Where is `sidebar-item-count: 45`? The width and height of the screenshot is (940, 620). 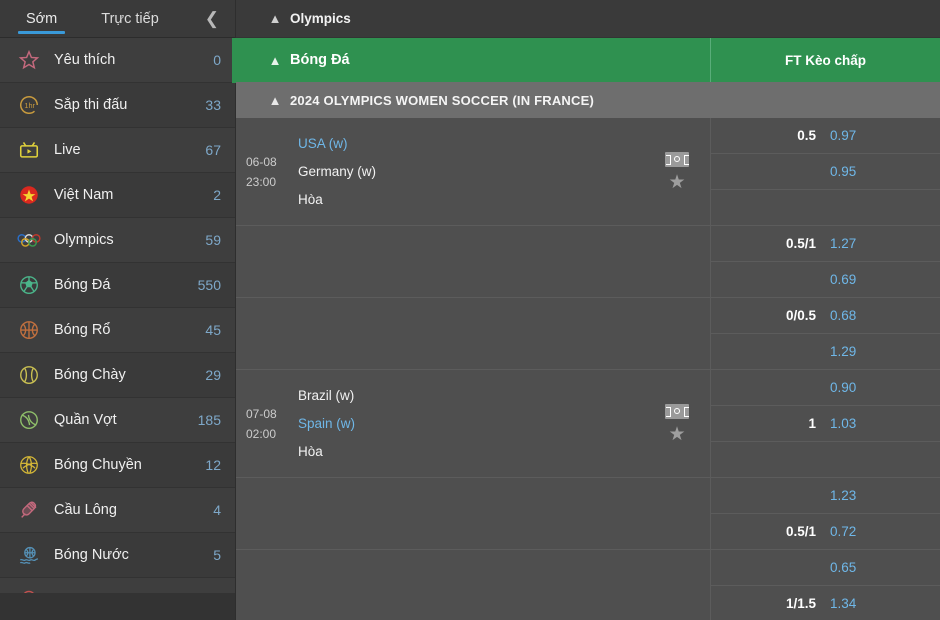 sidebar-item-count: 45 is located at coordinates (213, 330).